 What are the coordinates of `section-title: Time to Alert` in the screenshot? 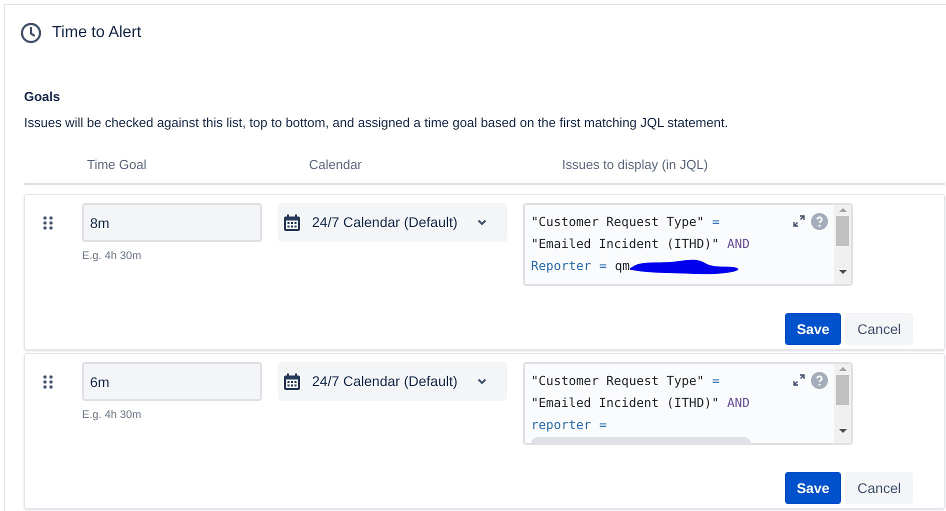 It's located at (97, 33).